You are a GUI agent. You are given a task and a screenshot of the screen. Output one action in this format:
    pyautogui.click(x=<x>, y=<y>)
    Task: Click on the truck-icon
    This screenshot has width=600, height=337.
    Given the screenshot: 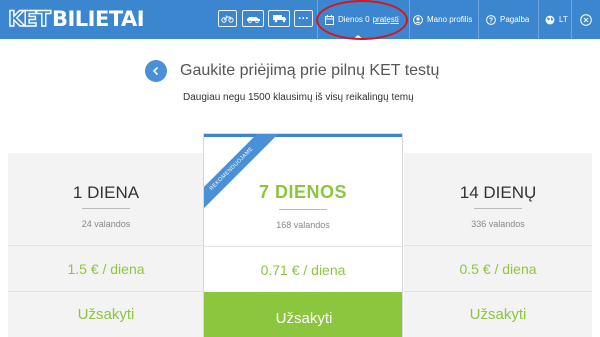 What is the action you would take?
    pyautogui.click(x=279, y=19)
    